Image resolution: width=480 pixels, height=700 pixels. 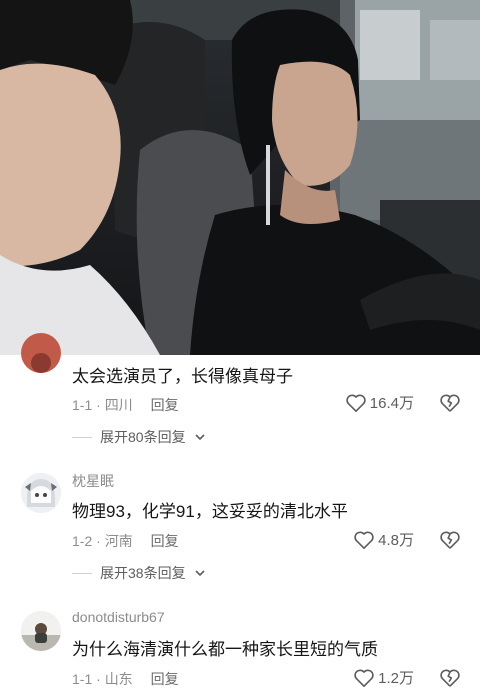 I want to click on like-count: 4.8万, so click(x=396, y=540).